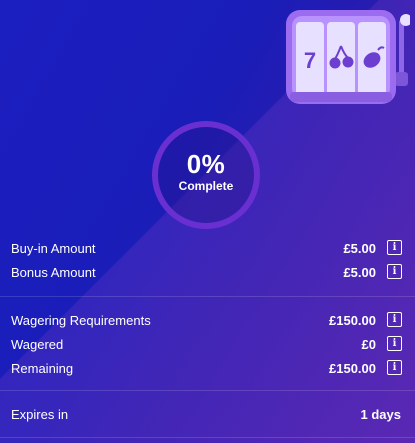 Image resolution: width=415 pixels, height=443 pixels. Describe the element at coordinates (37, 344) in the screenshot. I see `wagered-label: Wagered` at that location.